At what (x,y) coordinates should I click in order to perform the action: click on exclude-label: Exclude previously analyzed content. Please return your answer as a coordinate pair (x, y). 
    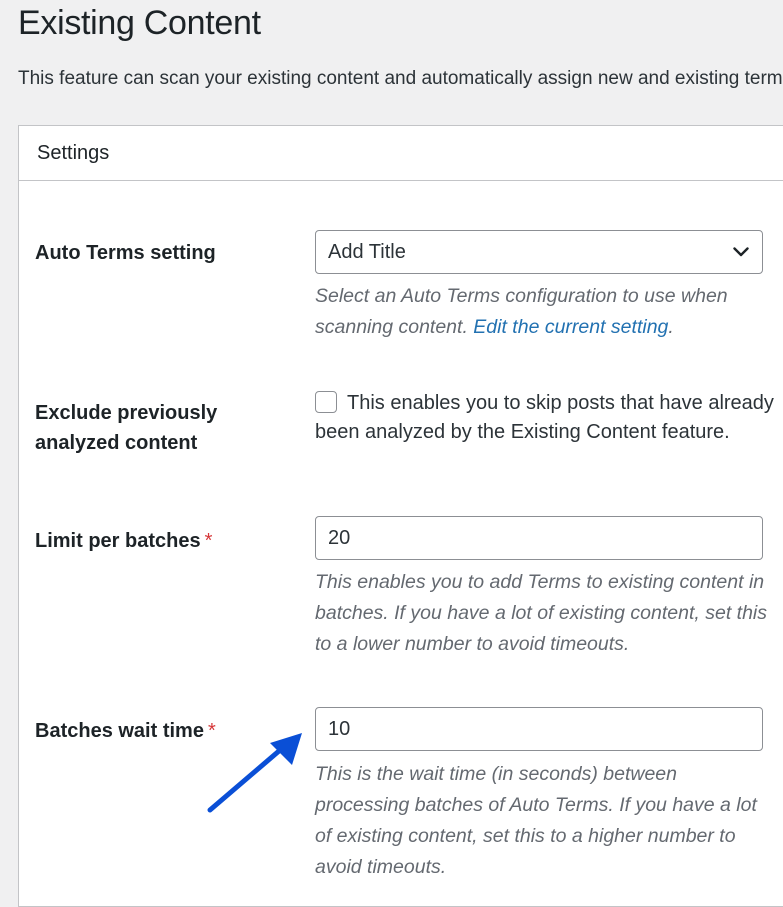
    Looking at the image, I should click on (126, 428).